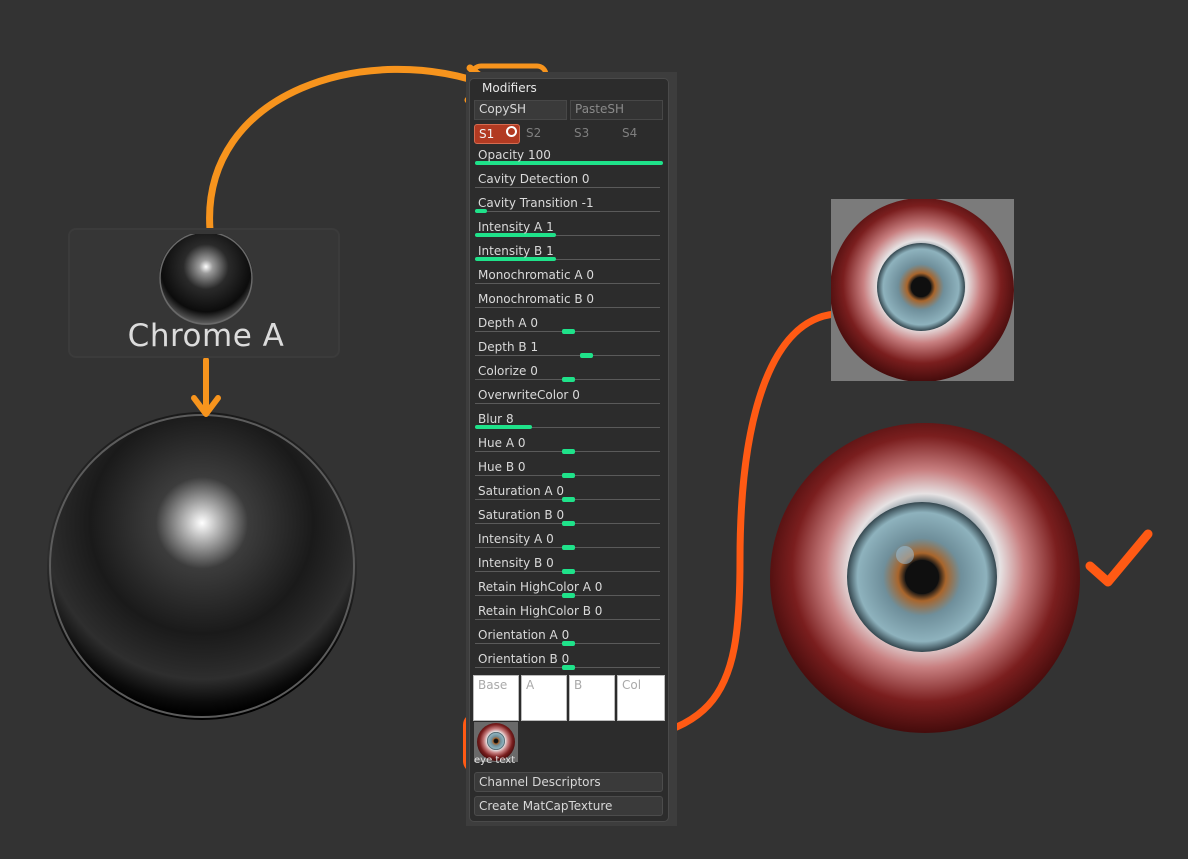 The height and width of the screenshot is (859, 1188). Describe the element at coordinates (502, 323) in the screenshot. I see `slider-name: Depth A` at that location.